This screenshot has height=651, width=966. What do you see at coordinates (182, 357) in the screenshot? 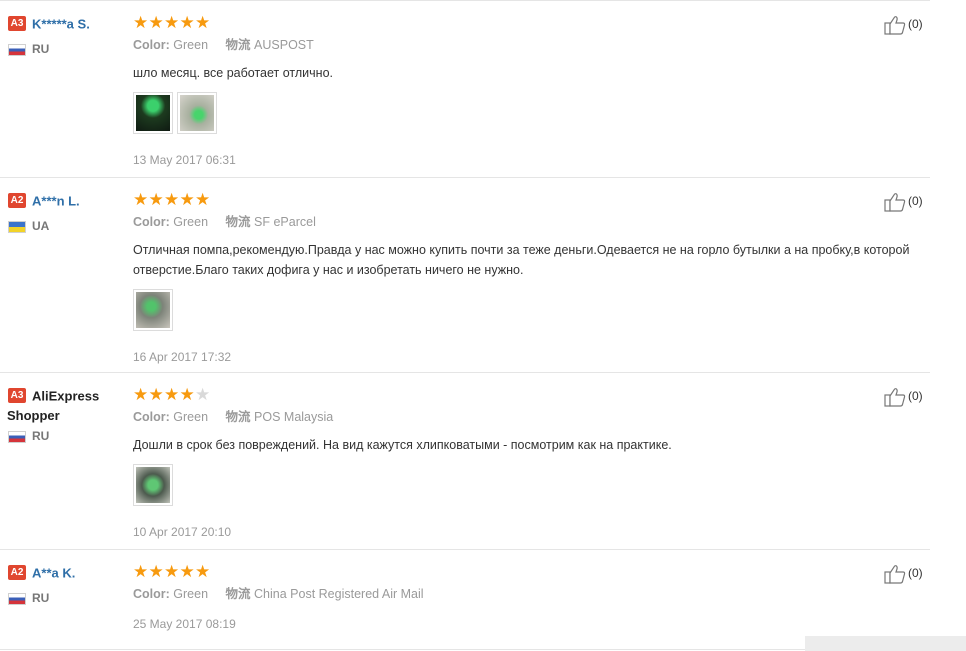
I see `review-date: 16 Apr 2017 17:32` at bounding box center [182, 357].